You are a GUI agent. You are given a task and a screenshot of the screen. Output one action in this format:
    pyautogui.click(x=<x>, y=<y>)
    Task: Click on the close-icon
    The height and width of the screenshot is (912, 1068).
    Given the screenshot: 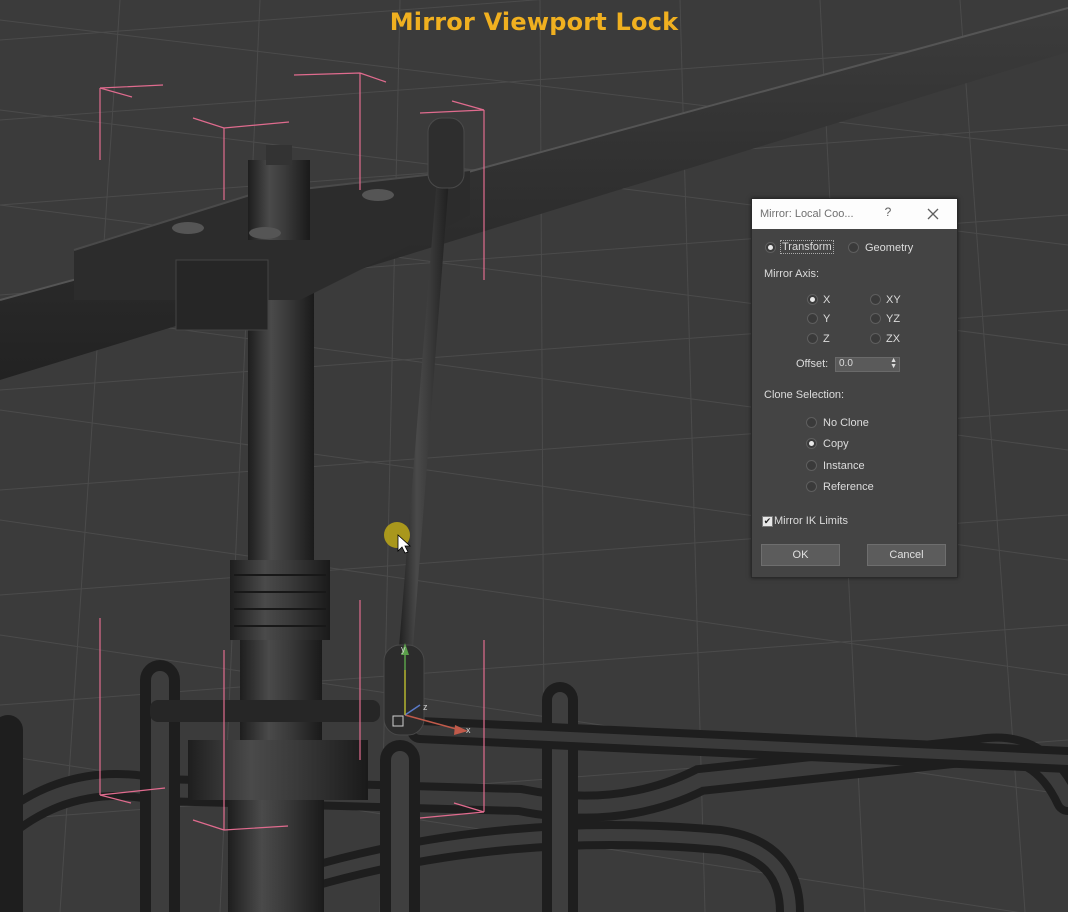 What is the action you would take?
    pyautogui.click(x=933, y=214)
    